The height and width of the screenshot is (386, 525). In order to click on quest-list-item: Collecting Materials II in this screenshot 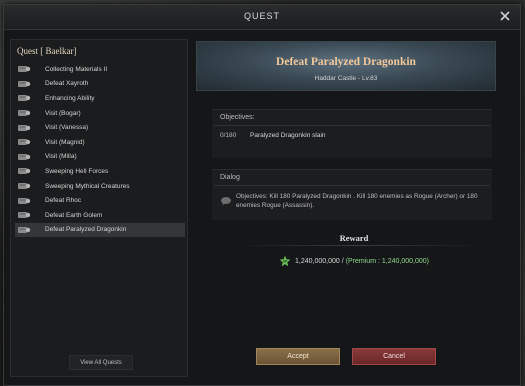, I will do `click(100, 69)`.